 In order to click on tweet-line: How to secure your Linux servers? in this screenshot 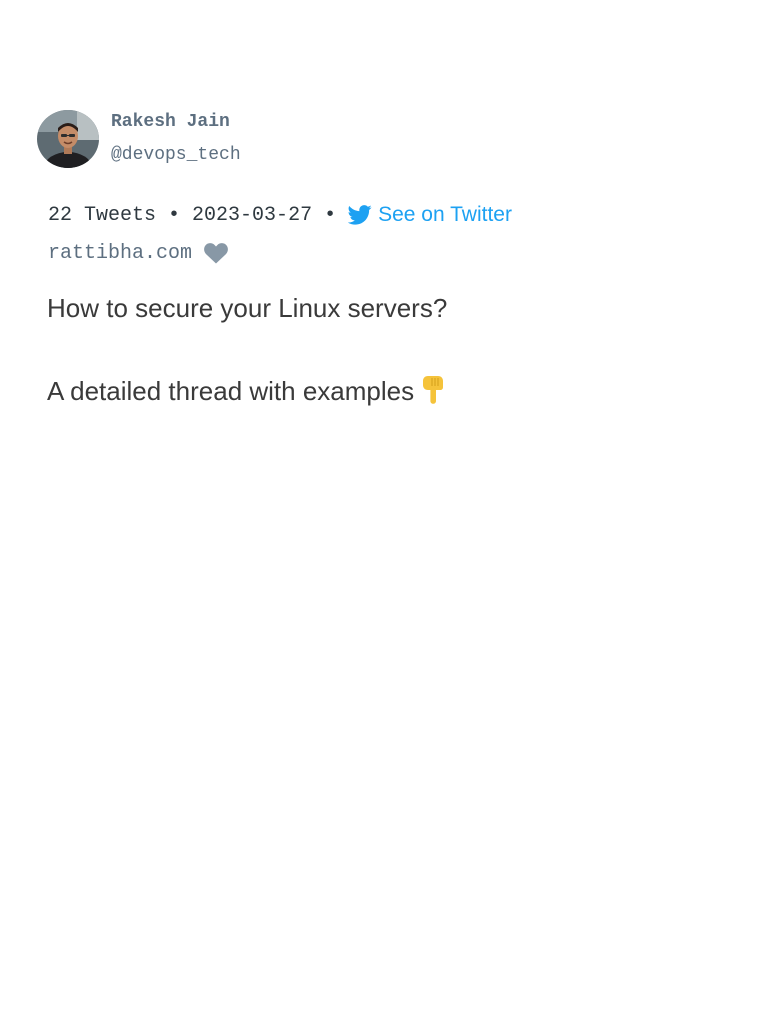, I will do `click(387, 308)`.